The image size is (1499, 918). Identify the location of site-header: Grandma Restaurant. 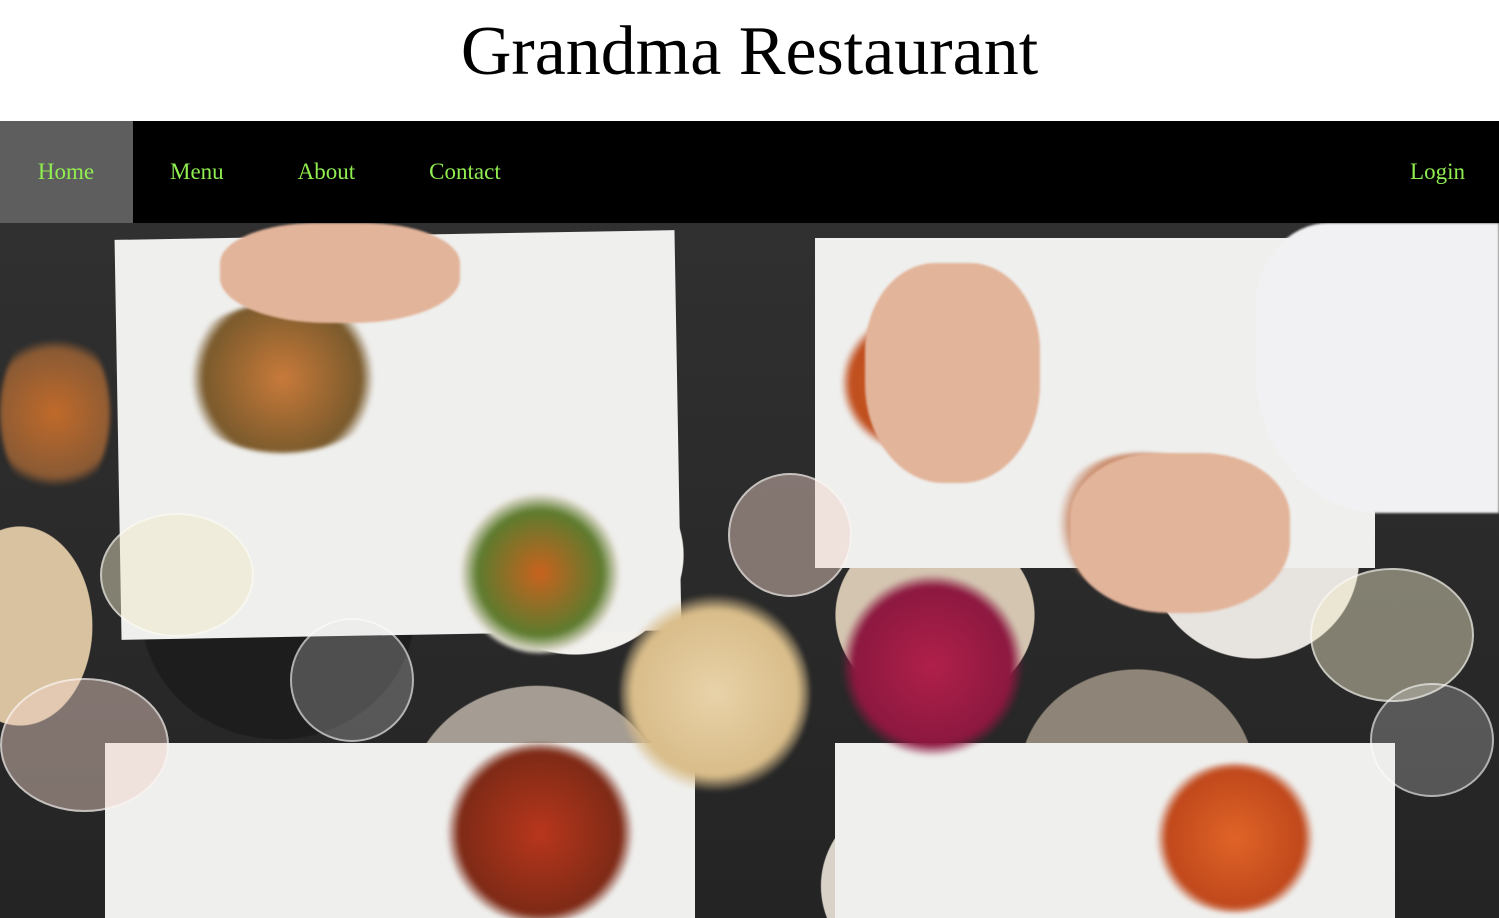
(749, 60).